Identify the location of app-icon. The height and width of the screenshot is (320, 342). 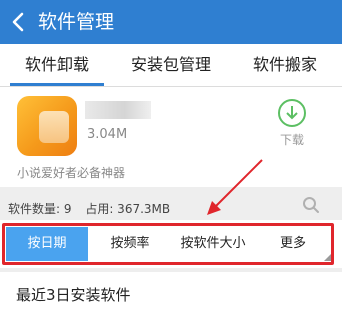
(47, 126).